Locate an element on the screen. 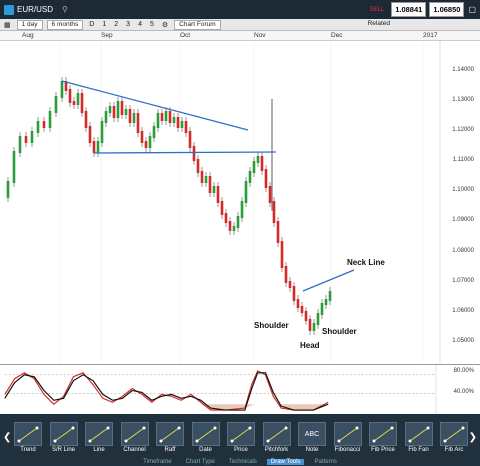 This screenshot has height=466, width=480. fib-fan-tool: Fib Fan is located at coordinates (419, 439).